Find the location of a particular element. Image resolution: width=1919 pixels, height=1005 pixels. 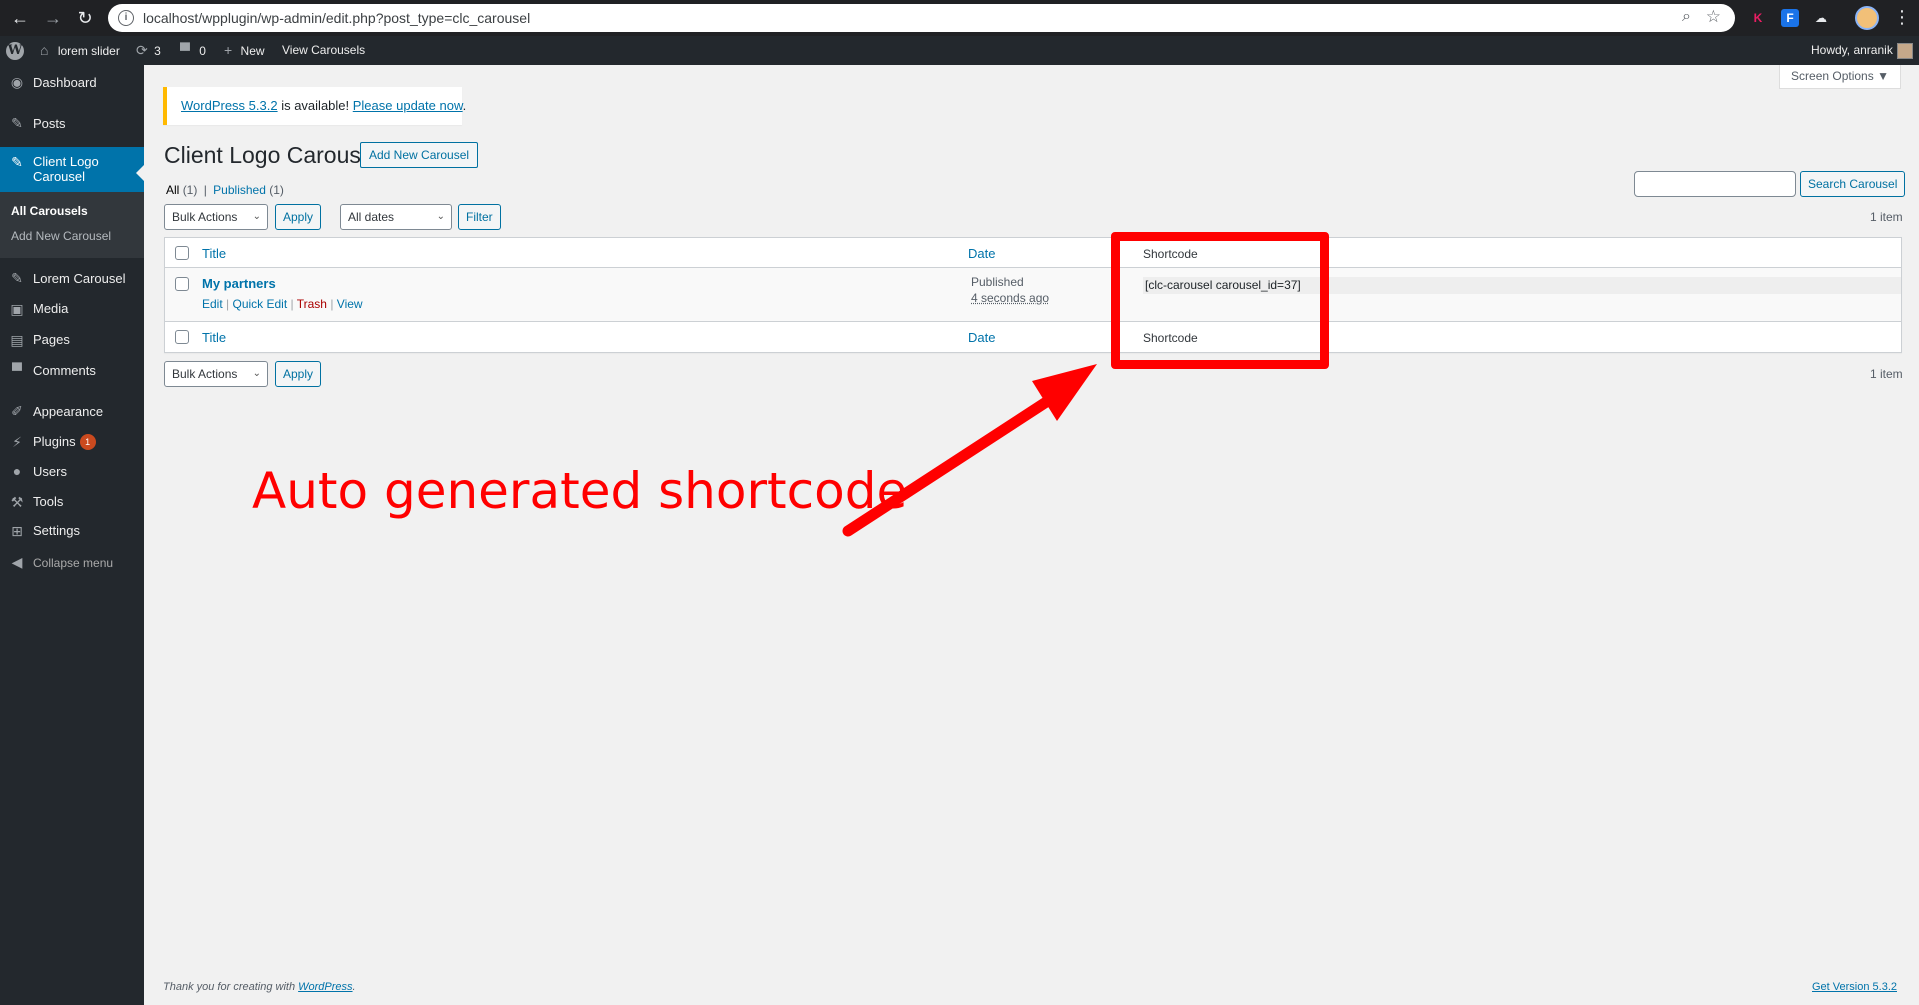

footer-wordpress-link: WordPress is located at coordinates (325, 987).